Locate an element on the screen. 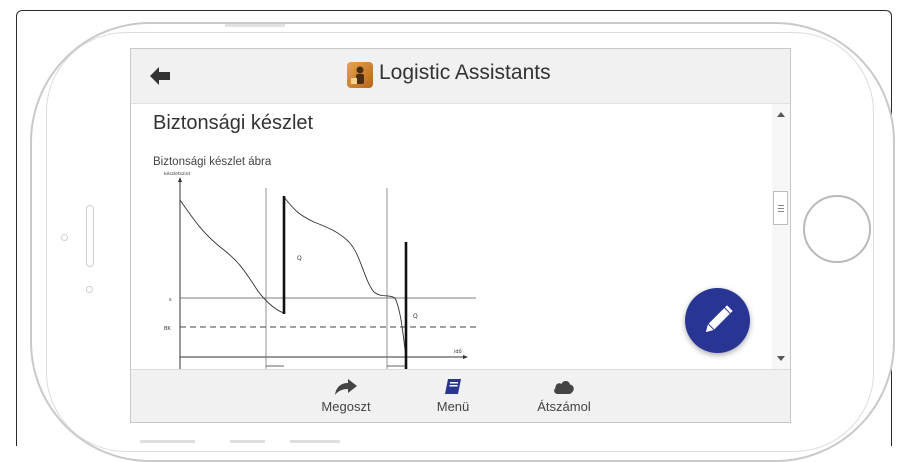 This screenshot has width=909, height=462. arrow-left-icon is located at coordinates (160, 76).